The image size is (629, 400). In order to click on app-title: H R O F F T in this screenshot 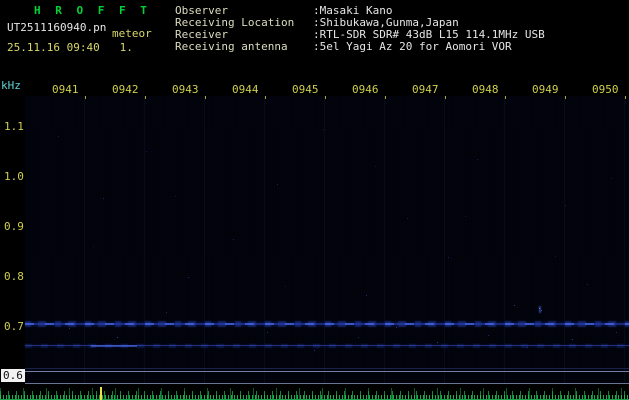, I will do `click(92, 10)`.